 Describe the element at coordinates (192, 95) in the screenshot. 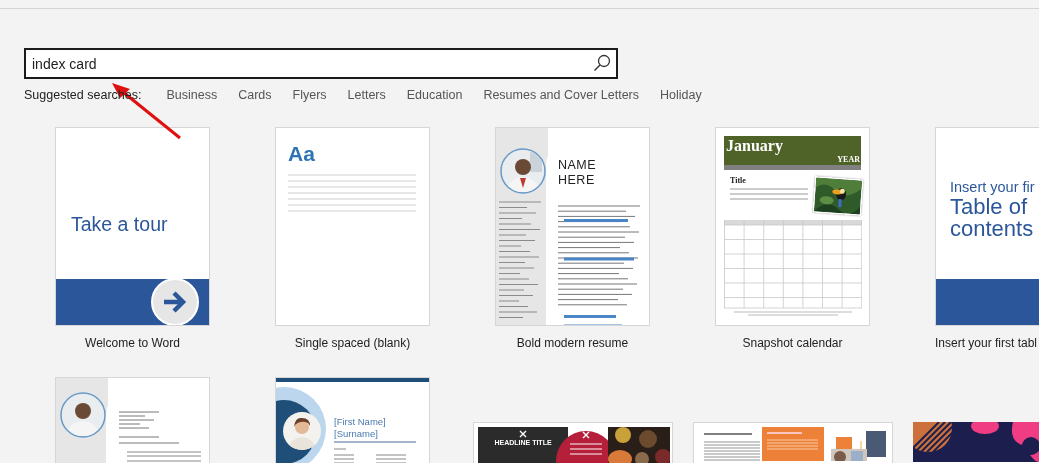

I see `suggestion-link: Business` at that location.